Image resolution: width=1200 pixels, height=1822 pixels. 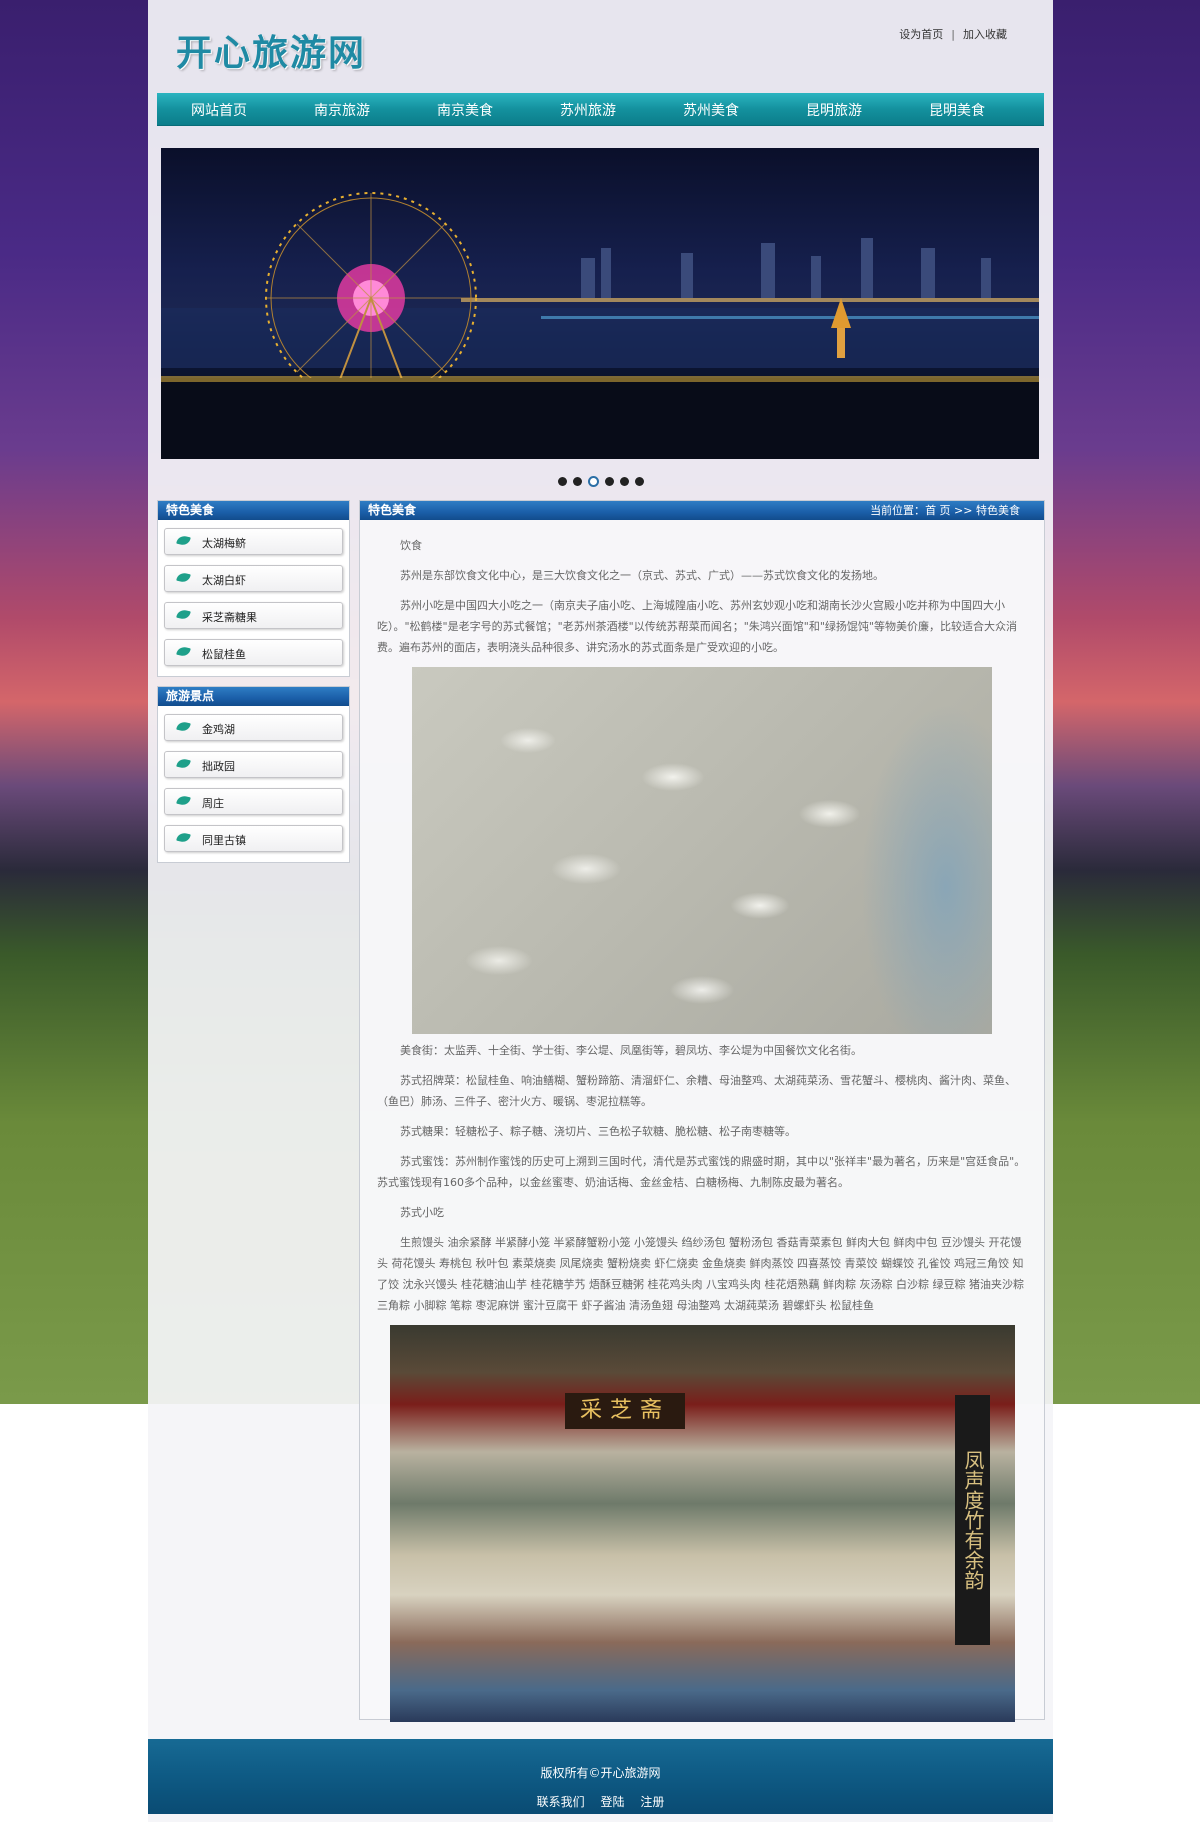 I want to click on article-heading-snacks: 苏式小吃, so click(x=422, y=1212).